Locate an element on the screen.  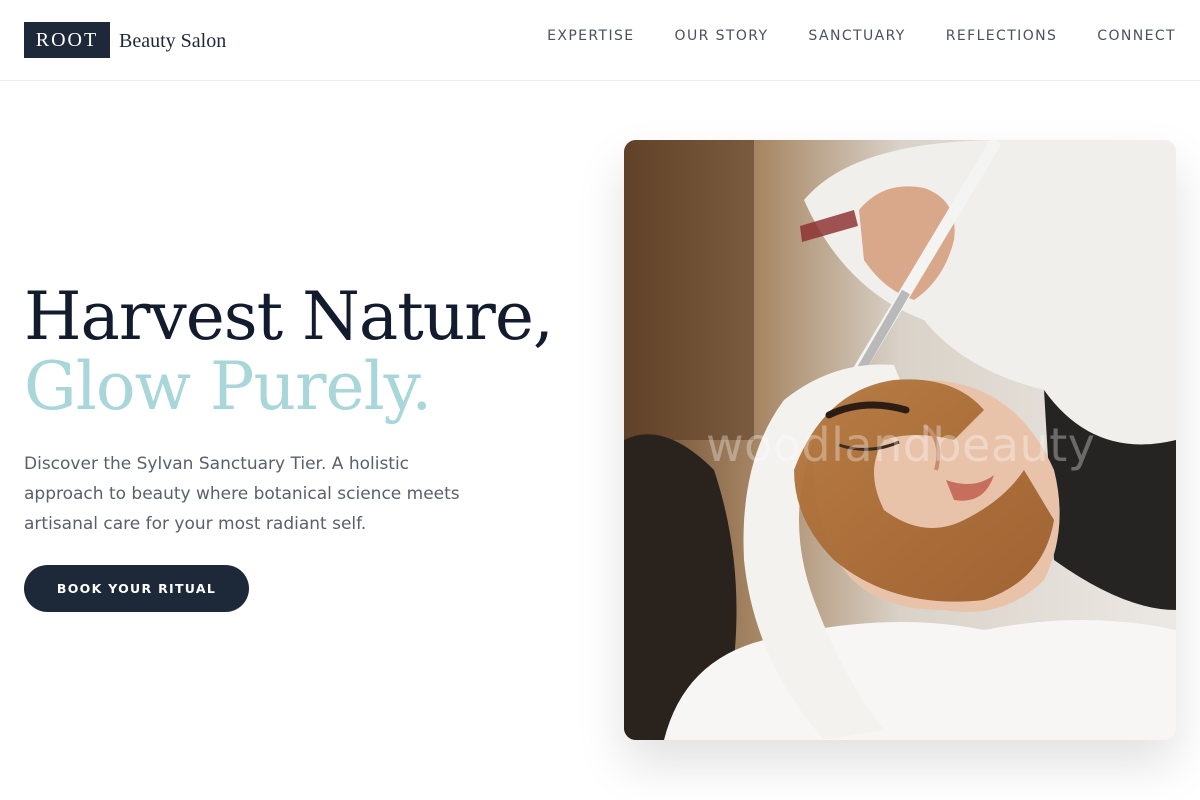
nav-expertise: EXPERTISE is located at coordinates (590, 36).